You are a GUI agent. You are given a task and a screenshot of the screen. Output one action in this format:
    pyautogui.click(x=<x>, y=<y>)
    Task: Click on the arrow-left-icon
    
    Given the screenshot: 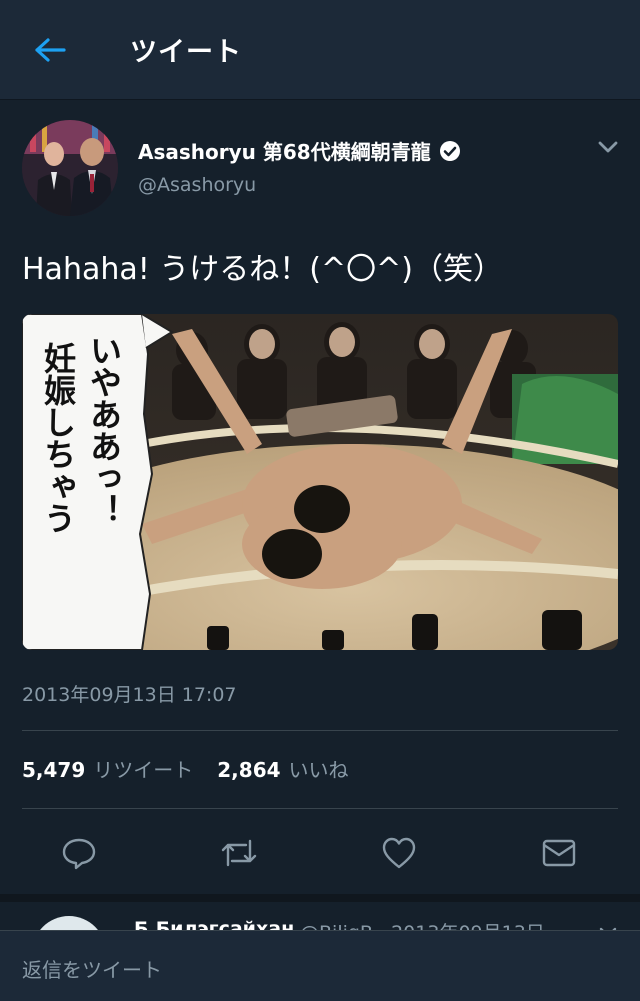 What is the action you would take?
    pyautogui.click(x=50, y=50)
    